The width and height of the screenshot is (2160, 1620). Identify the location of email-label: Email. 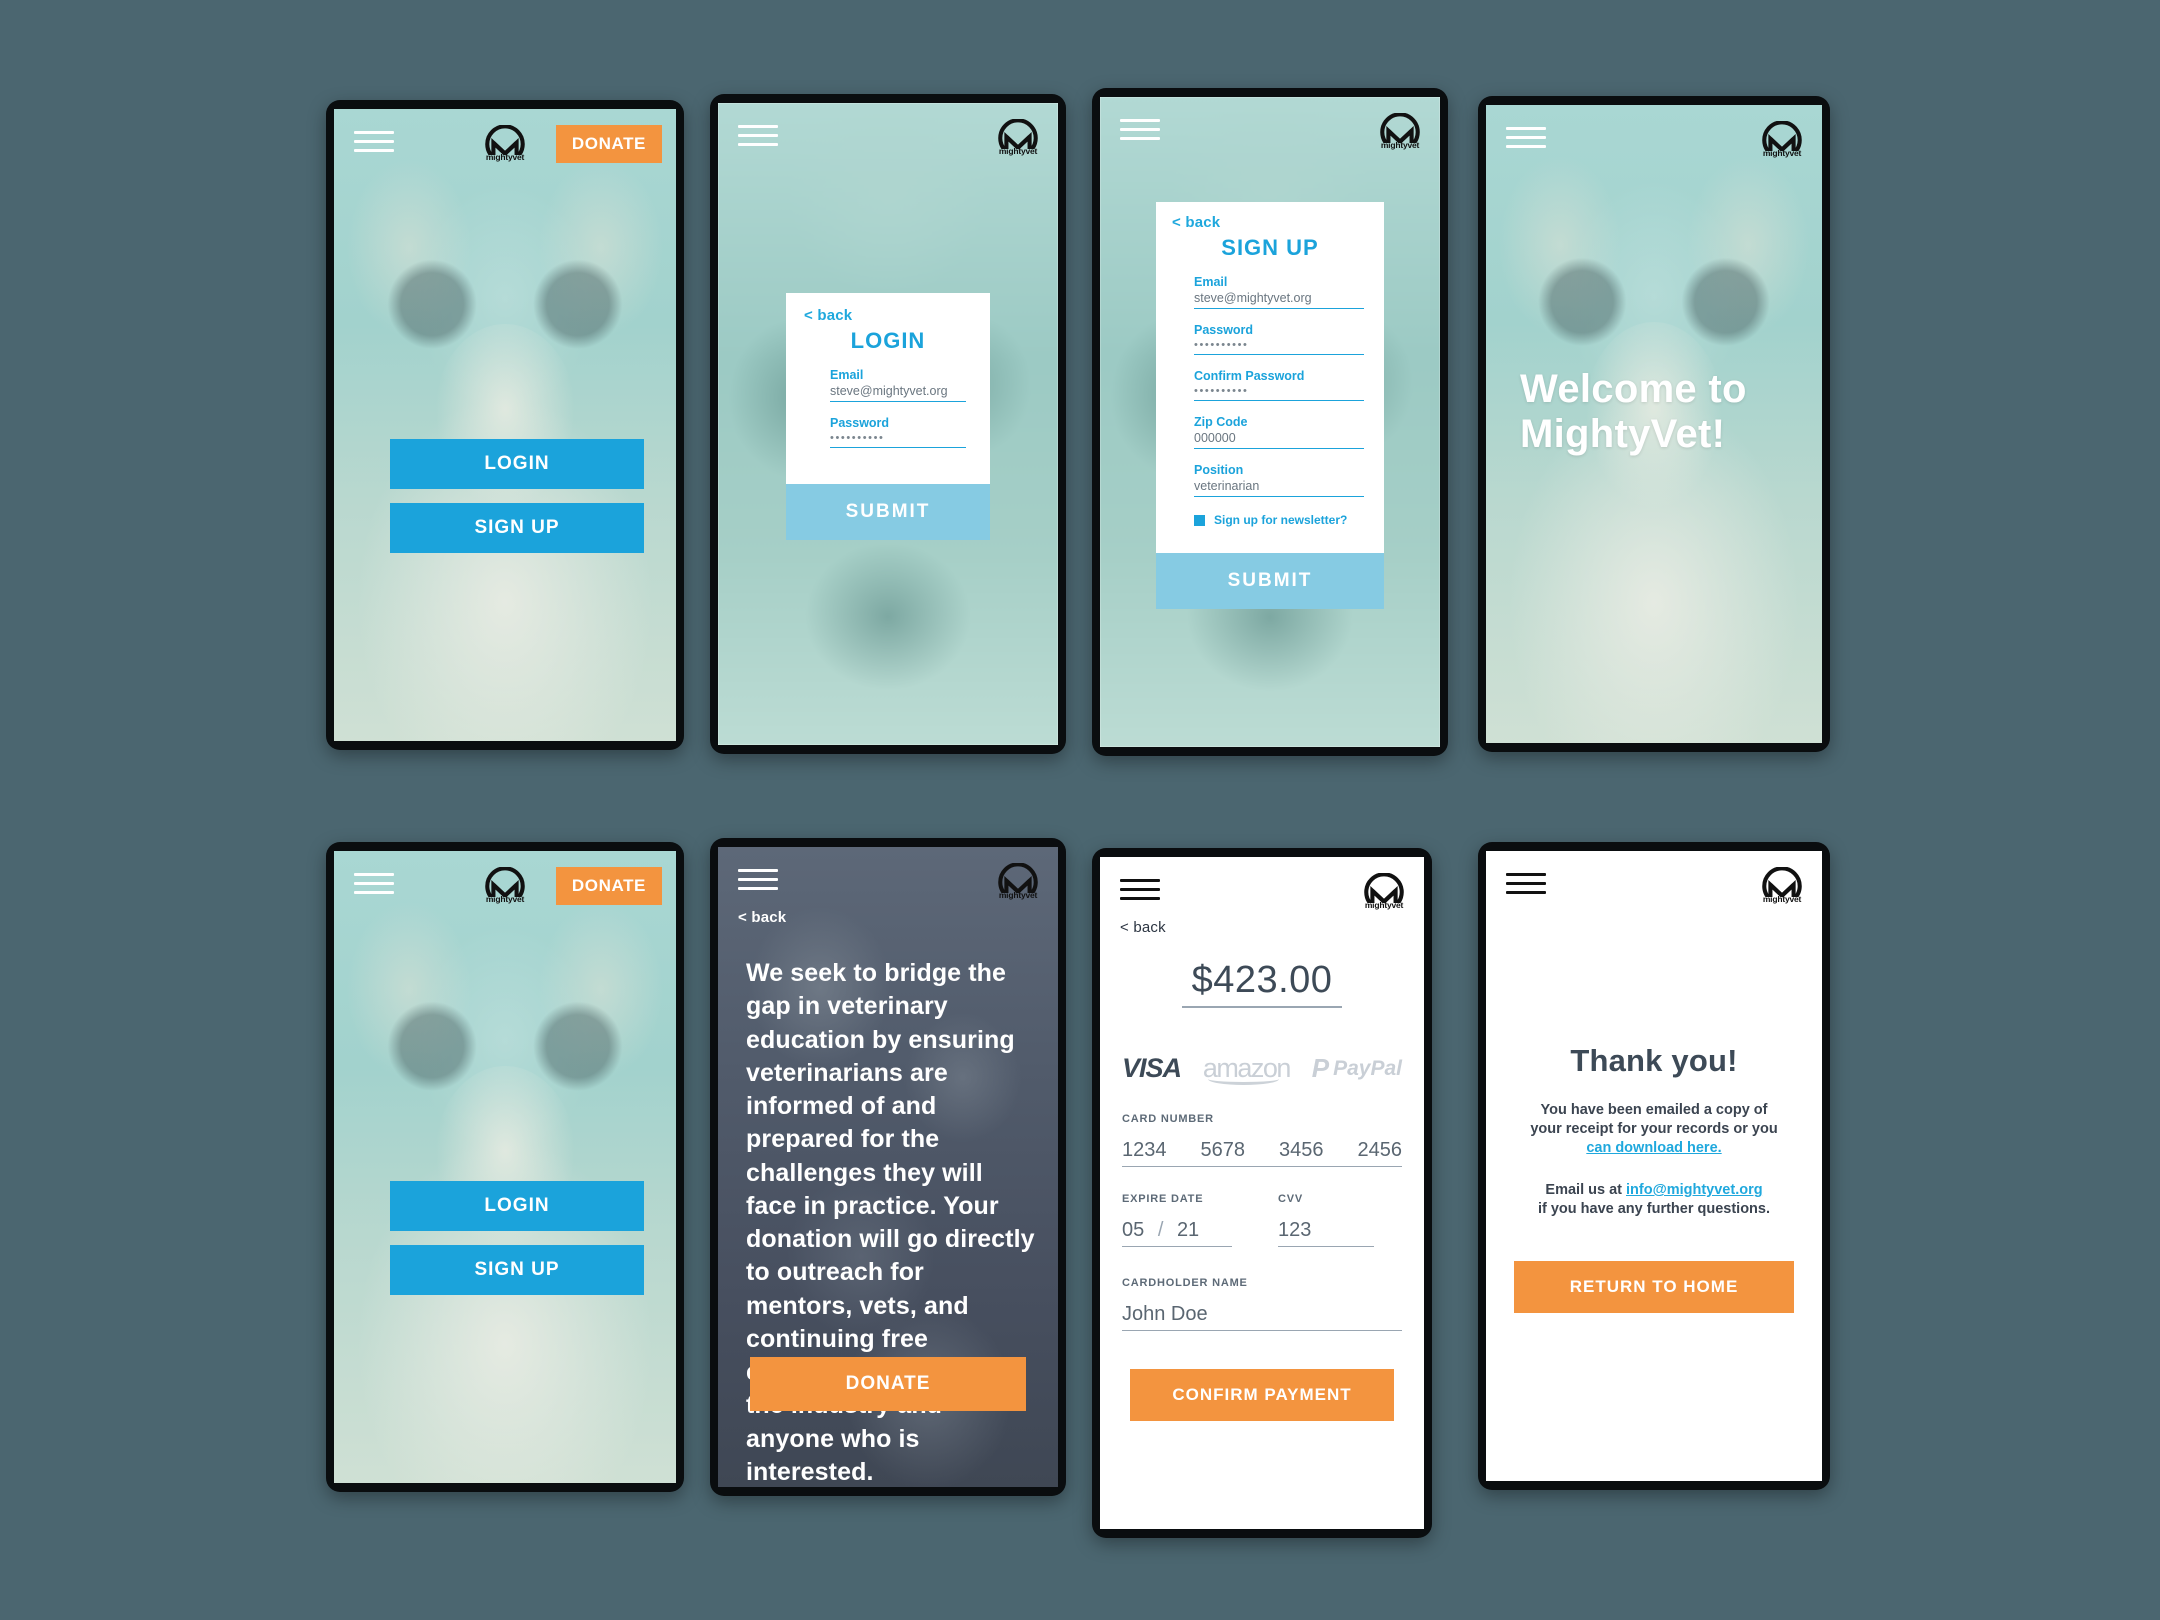
(847, 375).